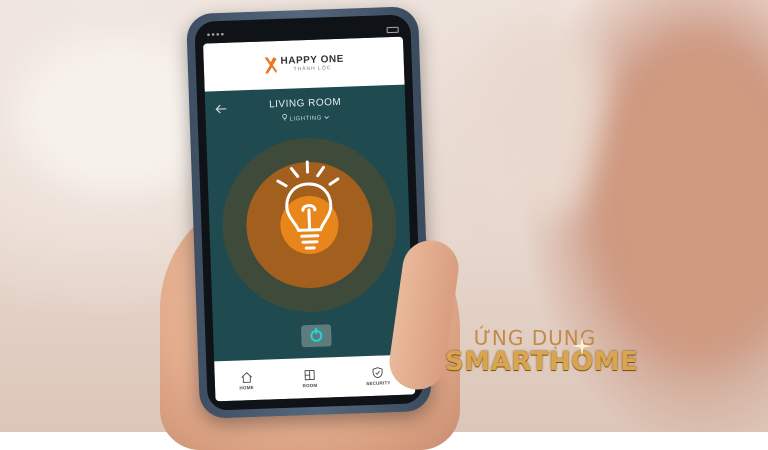  I want to click on tab-home: HOME, so click(246, 380).